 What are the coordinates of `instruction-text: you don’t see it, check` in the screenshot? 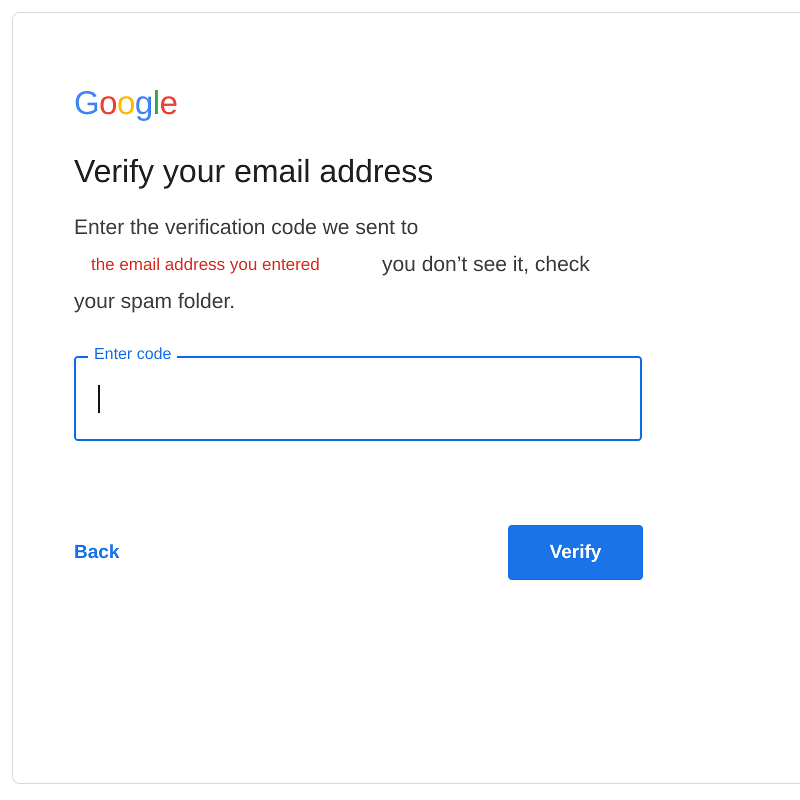 It's located at (486, 265).